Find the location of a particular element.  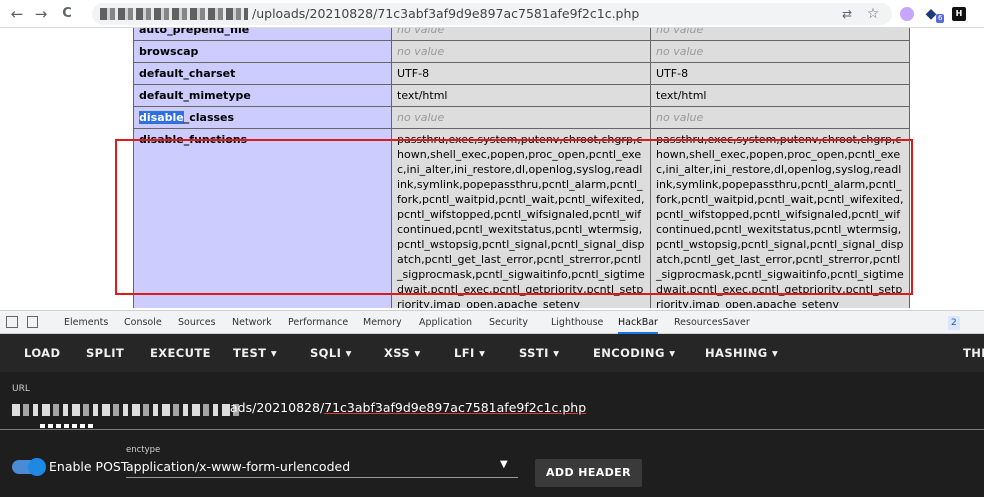

sqli-menu: SQLI ▾ is located at coordinates (331, 353).